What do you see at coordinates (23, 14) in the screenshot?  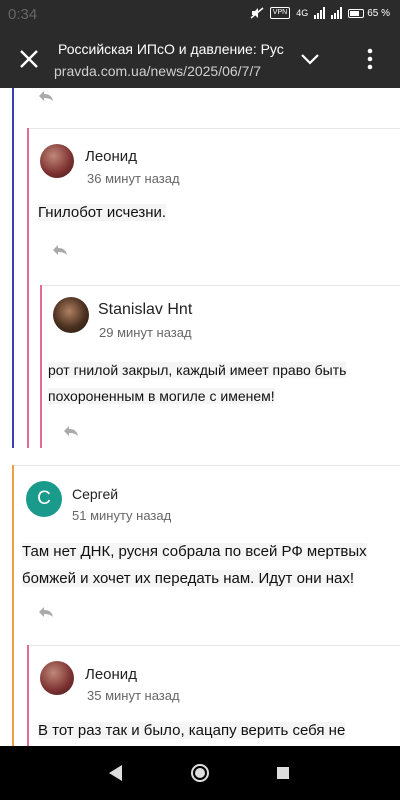 I see `status-time: 0:34` at bounding box center [23, 14].